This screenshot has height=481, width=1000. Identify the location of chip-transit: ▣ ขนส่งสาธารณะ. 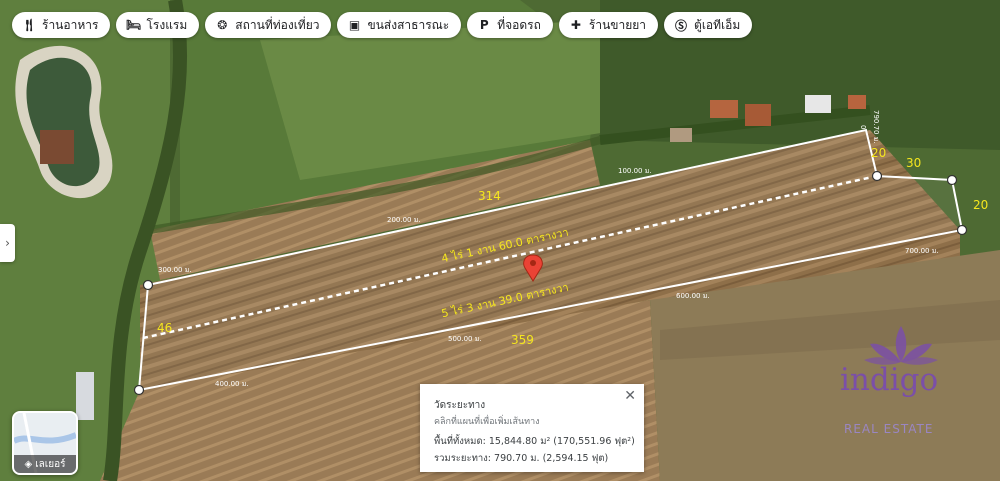
(399, 25).